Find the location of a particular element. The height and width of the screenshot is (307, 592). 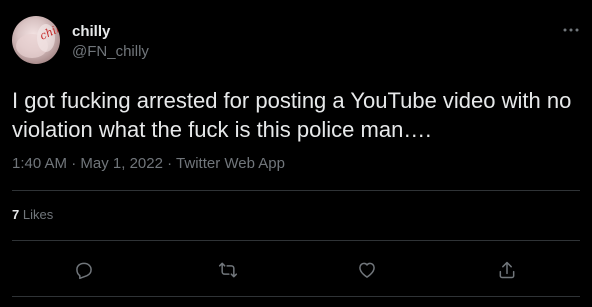

avatar-logo-text: chilly is located at coordinates (49, 30).